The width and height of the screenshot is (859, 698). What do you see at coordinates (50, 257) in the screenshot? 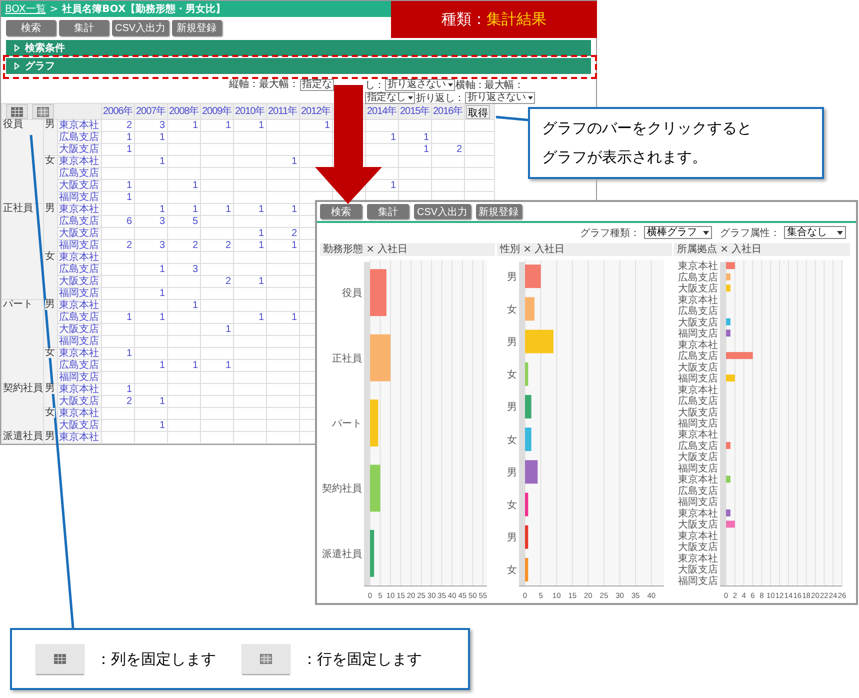
I see `gender-label: 女` at bounding box center [50, 257].